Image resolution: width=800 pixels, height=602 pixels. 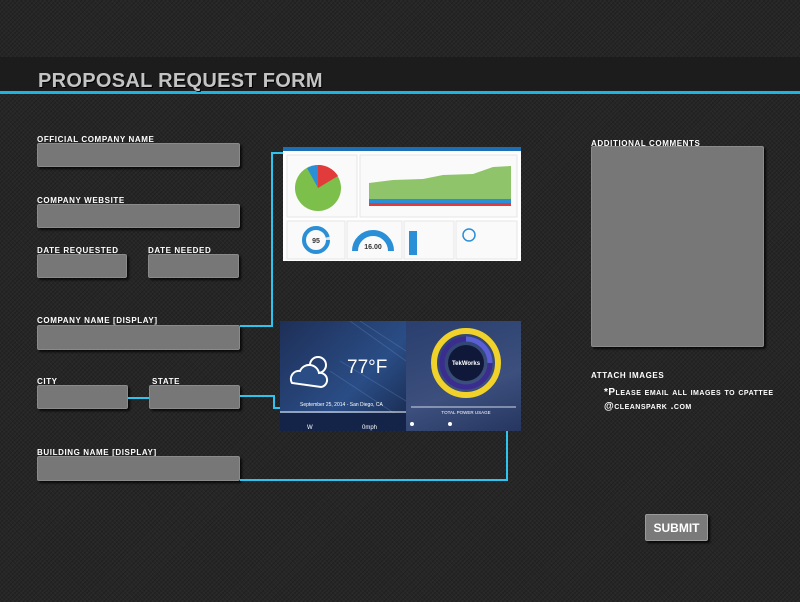 I want to click on weather-temperature: 77°F, so click(x=367, y=367).